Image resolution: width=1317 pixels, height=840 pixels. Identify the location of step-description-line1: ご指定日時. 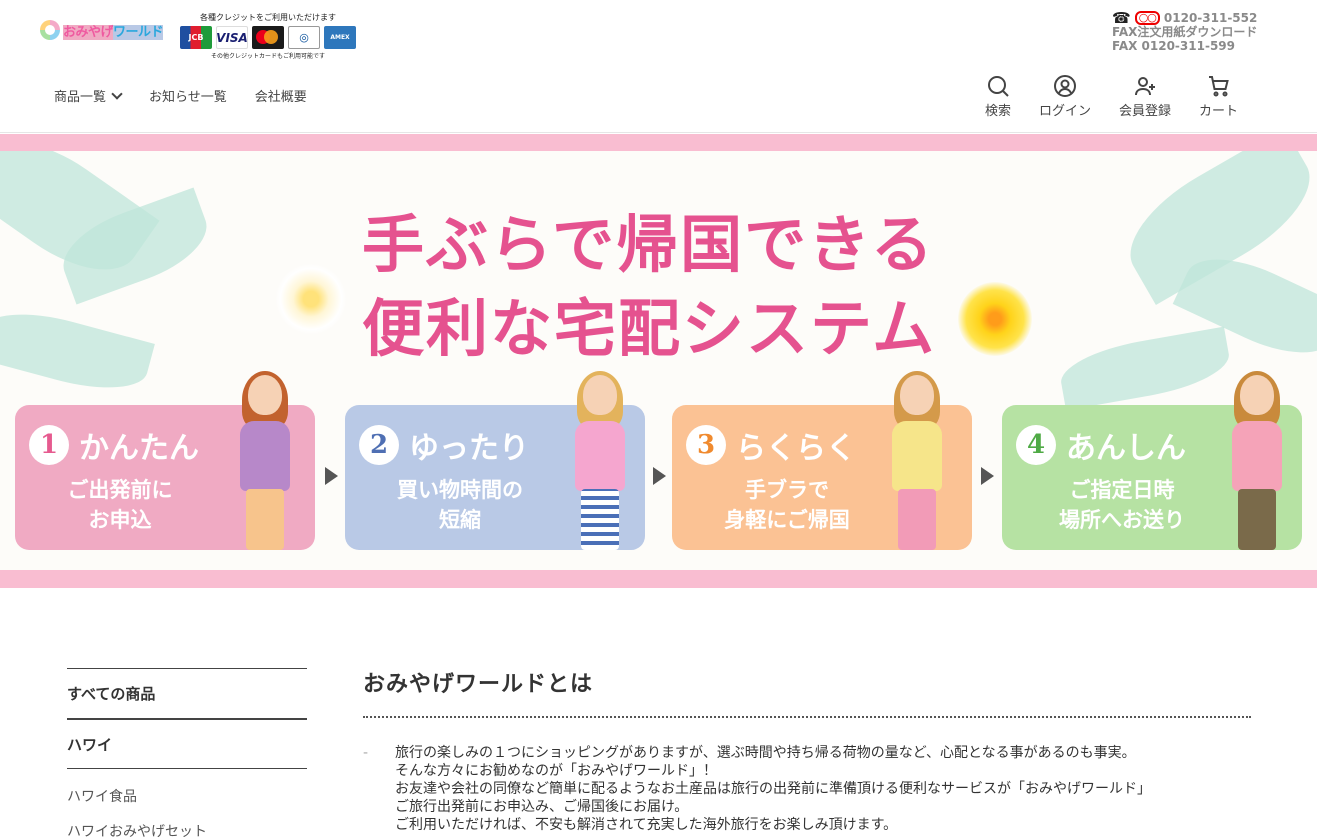
(1122, 489).